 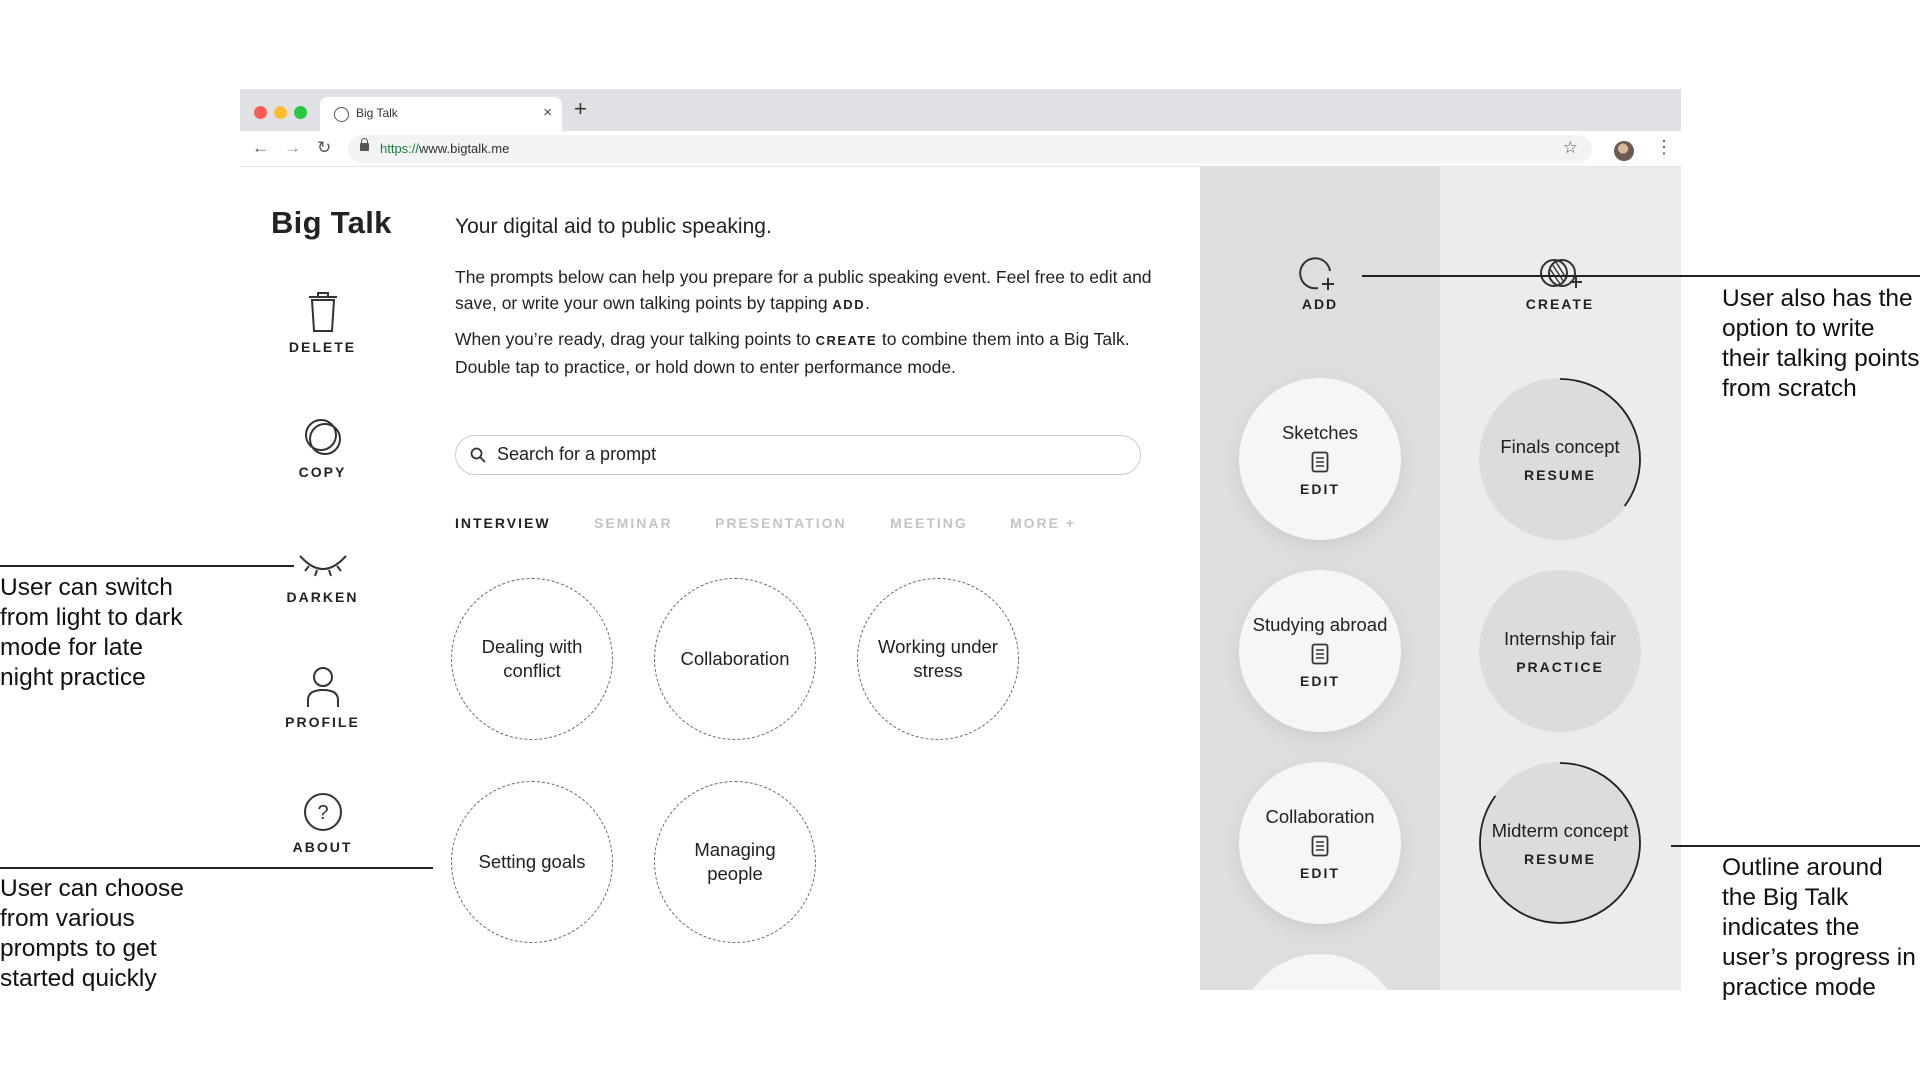 What do you see at coordinates (1624, 151) in the screenshot?
I see `profile-avatar` at bounding box center [1624, 151].